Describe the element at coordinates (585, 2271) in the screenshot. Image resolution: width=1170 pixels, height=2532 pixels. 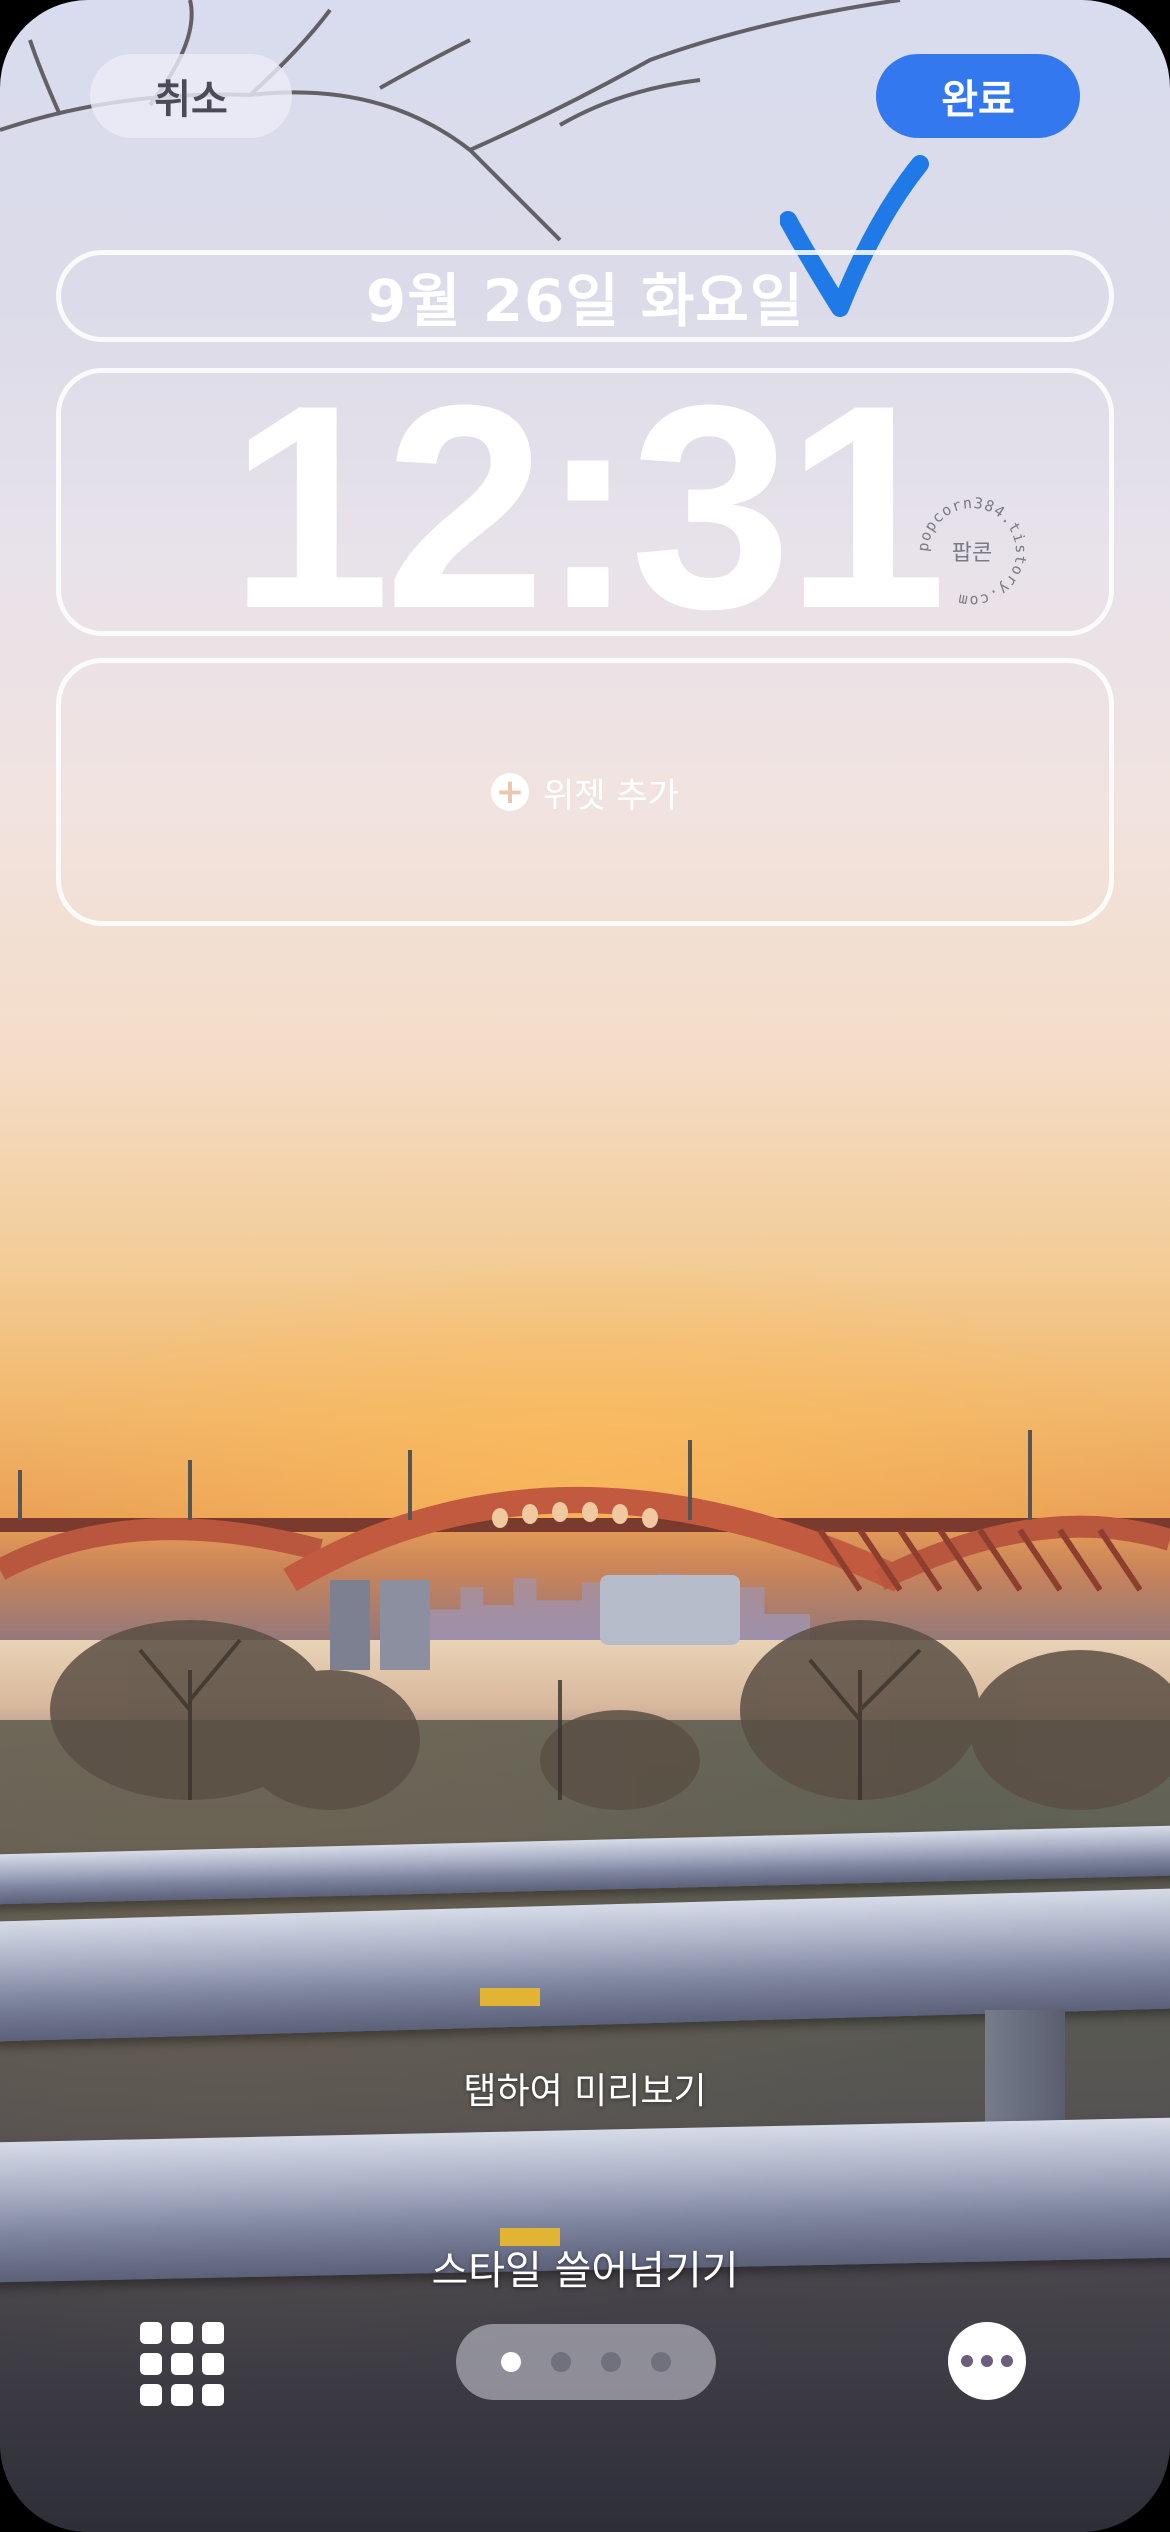
I see `swipe-styles-hint: 스타일 쓸어넘기기` at that location.